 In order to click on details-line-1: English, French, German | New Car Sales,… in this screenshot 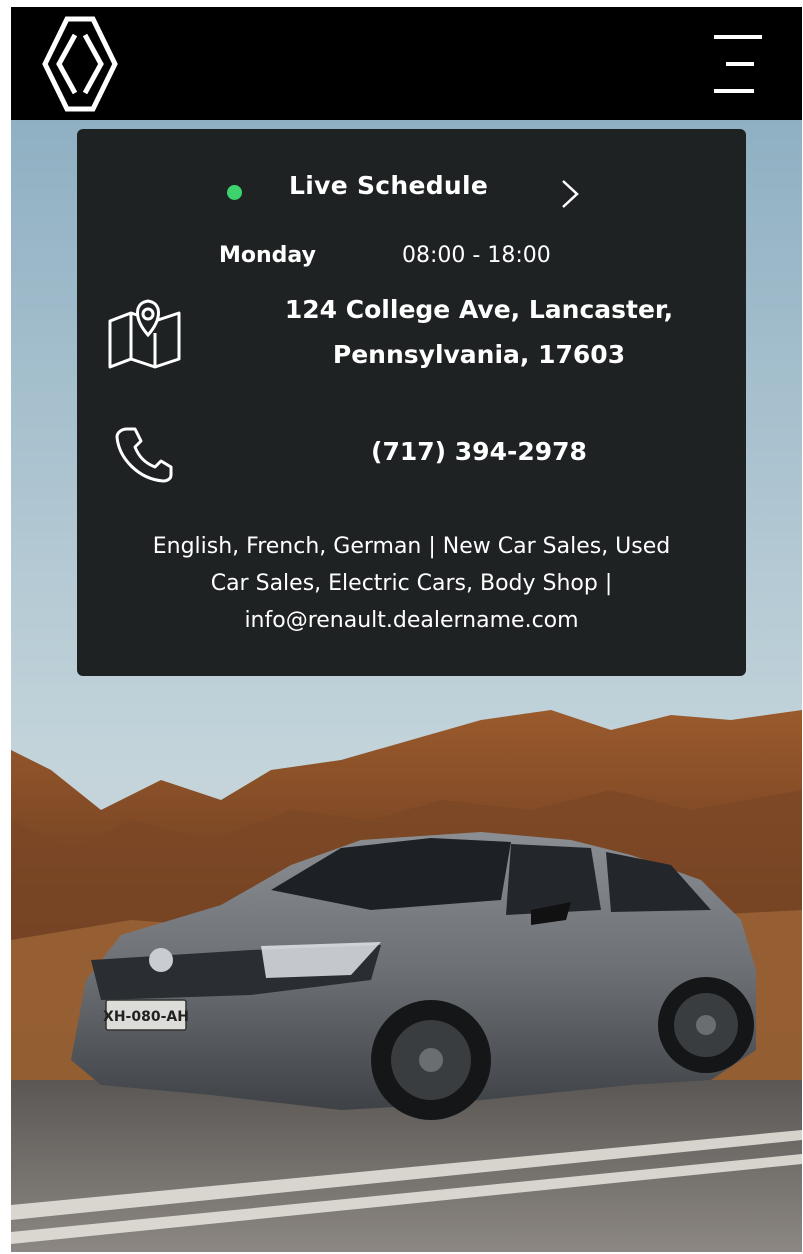, I will do `click(411, 546)`.